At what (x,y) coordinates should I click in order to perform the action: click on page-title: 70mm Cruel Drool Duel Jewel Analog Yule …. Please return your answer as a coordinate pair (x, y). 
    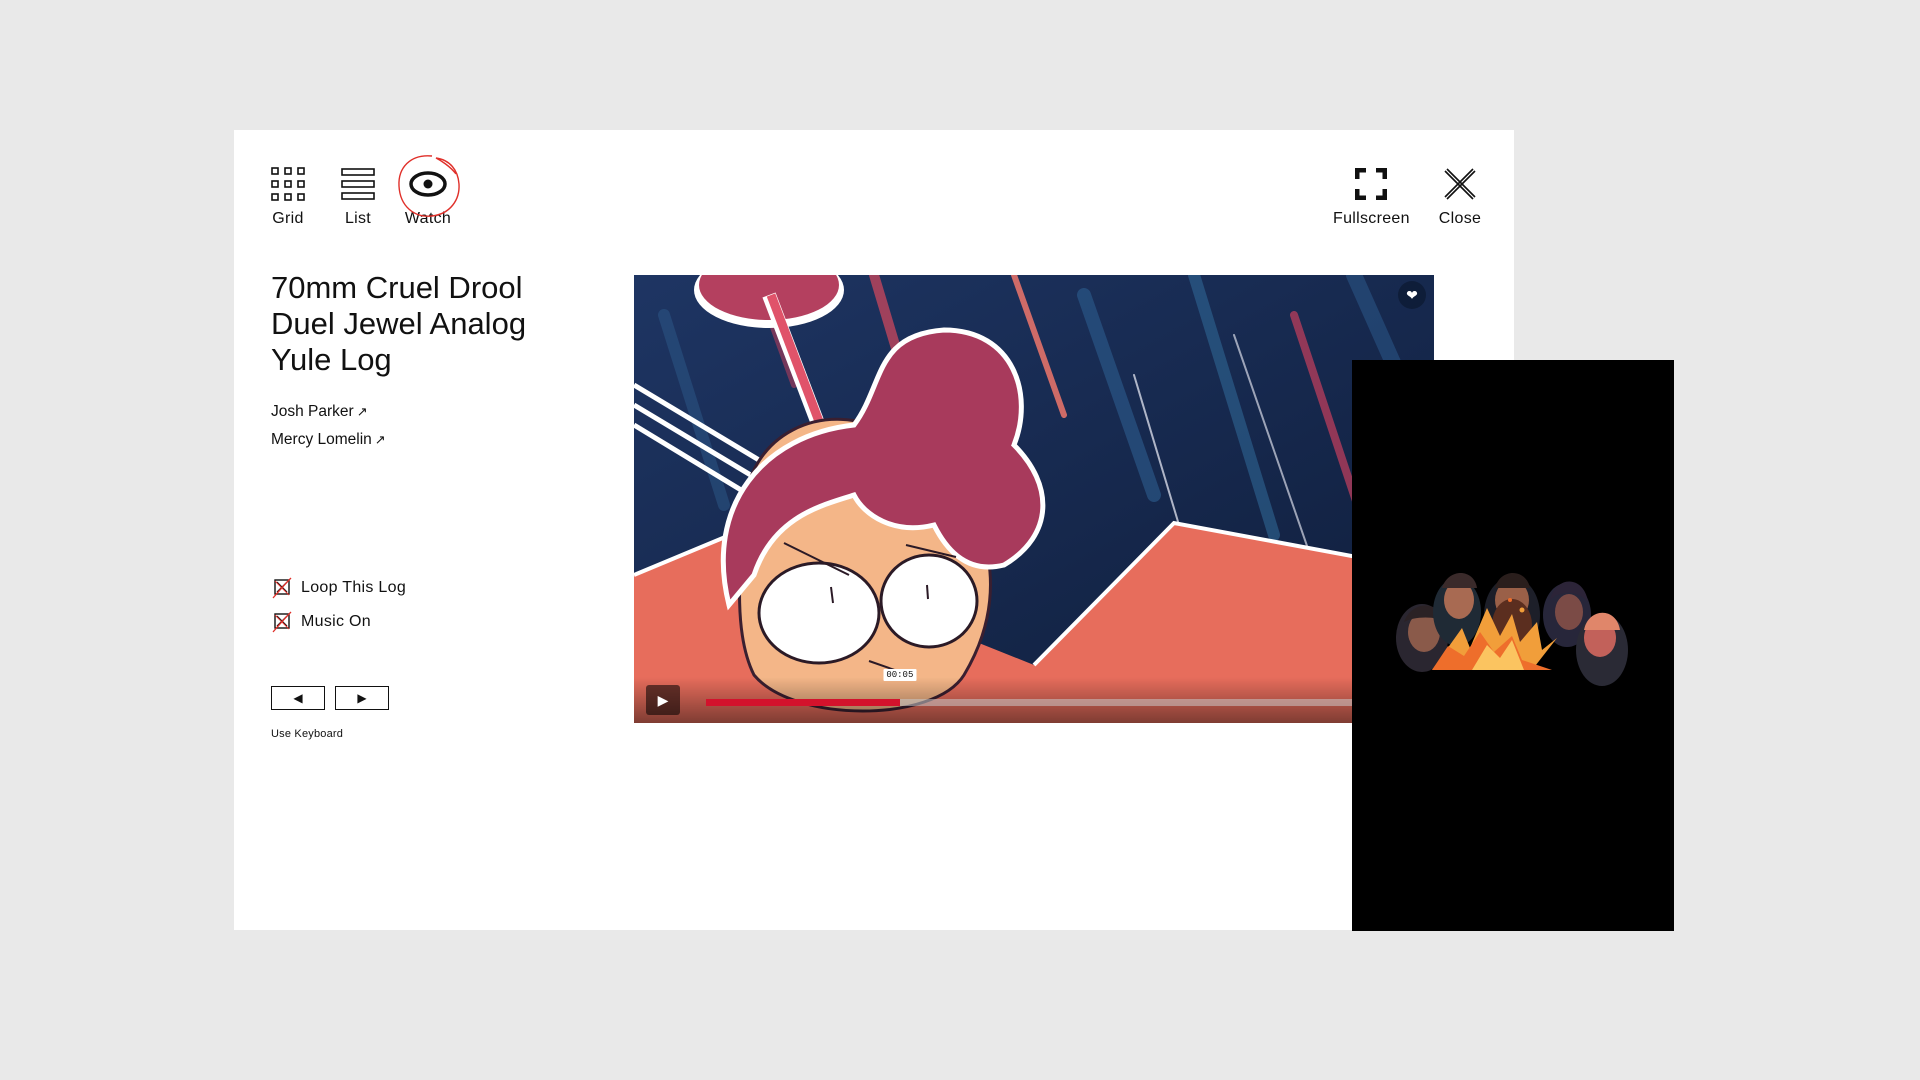
    Looking at the image, I should click on (399, 323).